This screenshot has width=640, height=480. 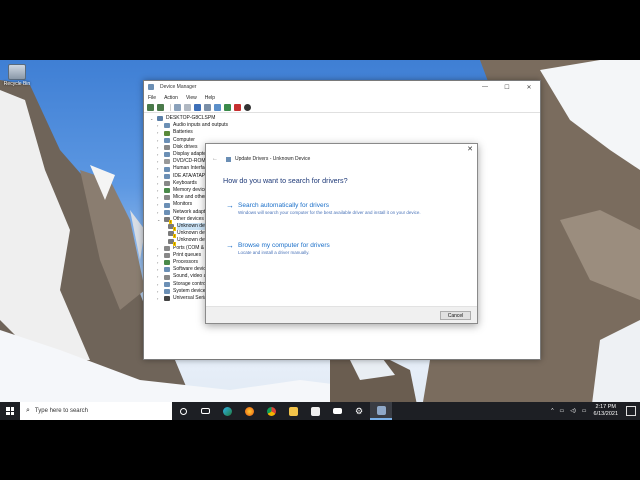 I want to click on forward-icon, so click(x=160, y=107).